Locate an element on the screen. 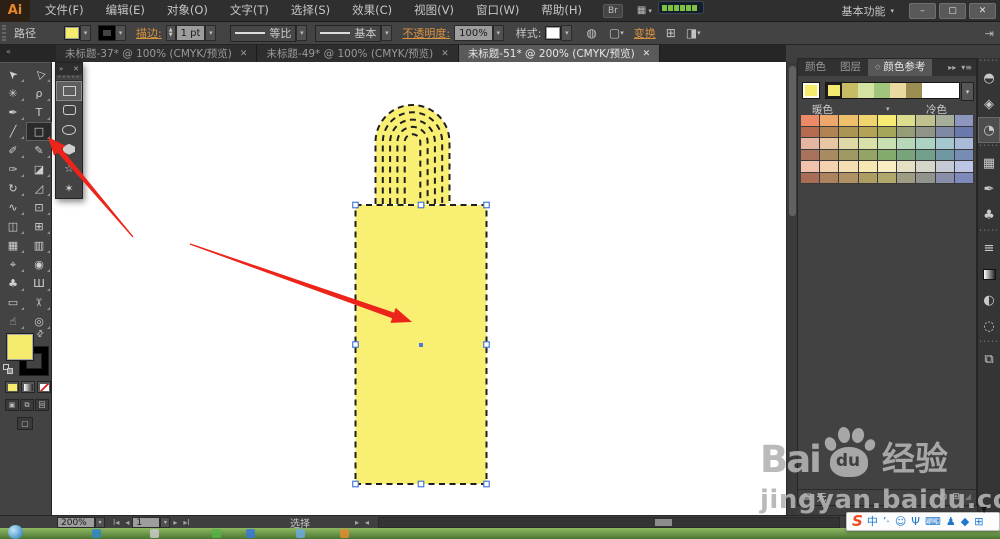 The image size is (1000, 539). collapse-control-panel-icon: ⇥ is located at coordinates (989, 33).